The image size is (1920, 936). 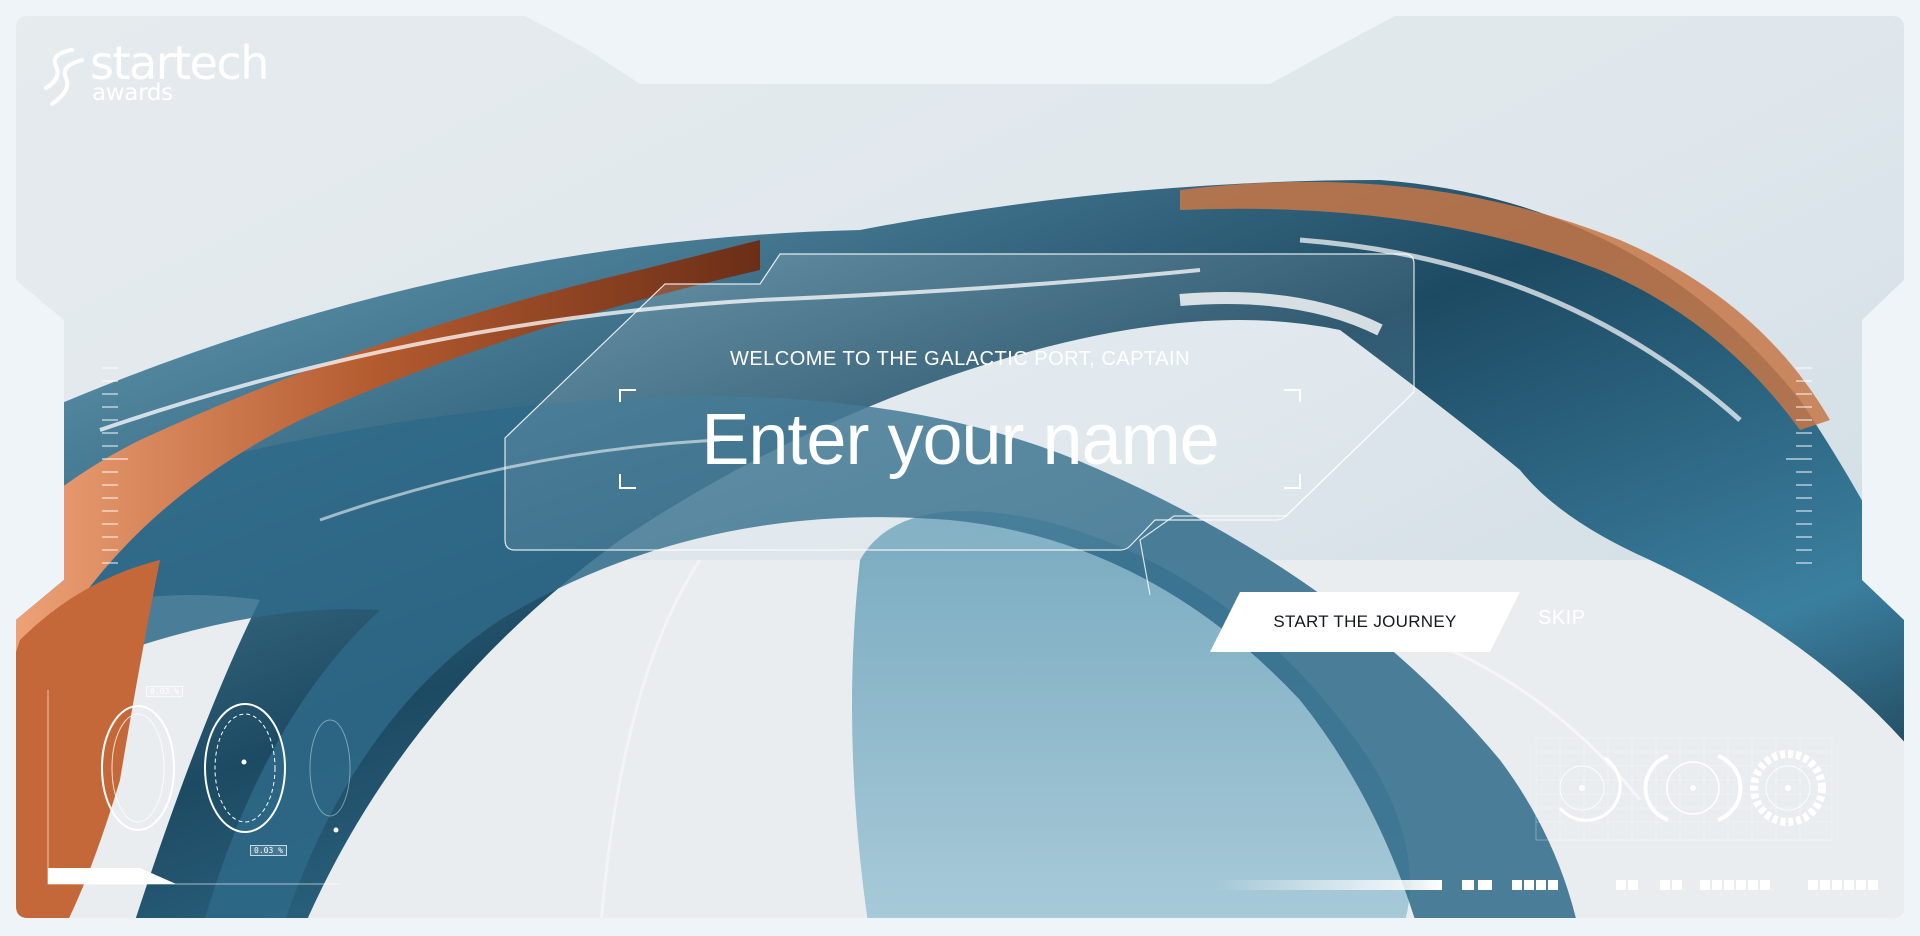 I want to click on loading-progress-bar, so click(x=1326, y=885).